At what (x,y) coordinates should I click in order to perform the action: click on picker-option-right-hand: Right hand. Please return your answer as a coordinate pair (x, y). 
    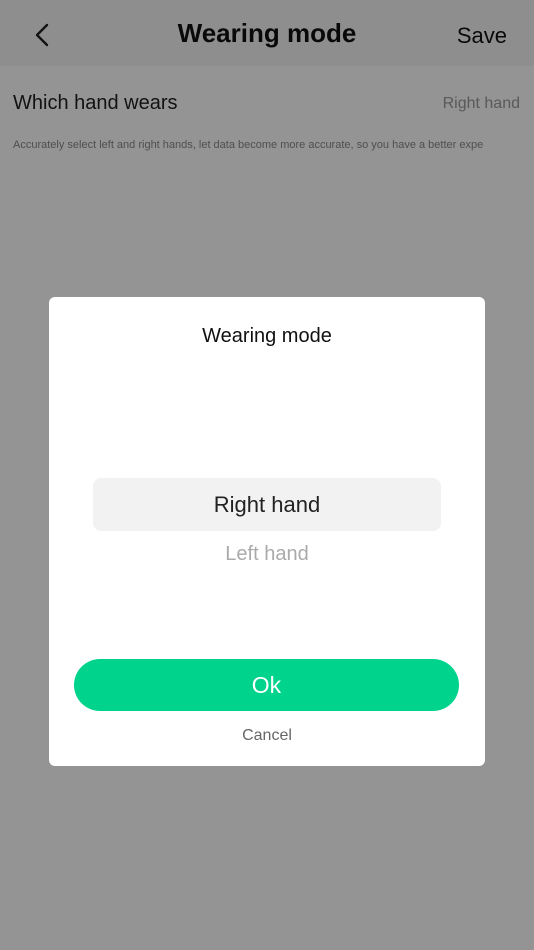
    Looking at the image, I should click on (267, 504).